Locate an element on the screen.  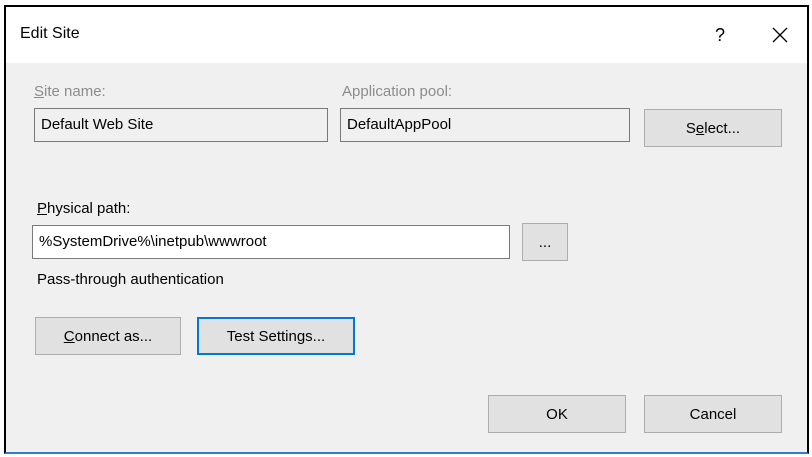
help-button: ? is located at coordinates (720, 35).